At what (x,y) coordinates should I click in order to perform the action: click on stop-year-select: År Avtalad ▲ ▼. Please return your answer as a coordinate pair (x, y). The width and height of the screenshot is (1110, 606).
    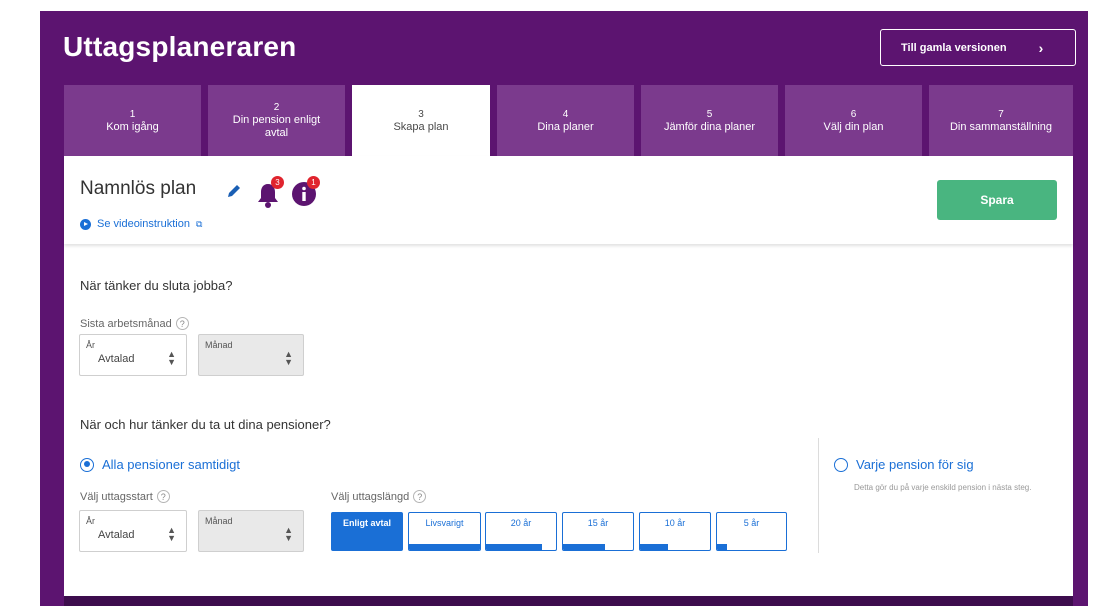
    Looking at the image, I should click on (133, 355).